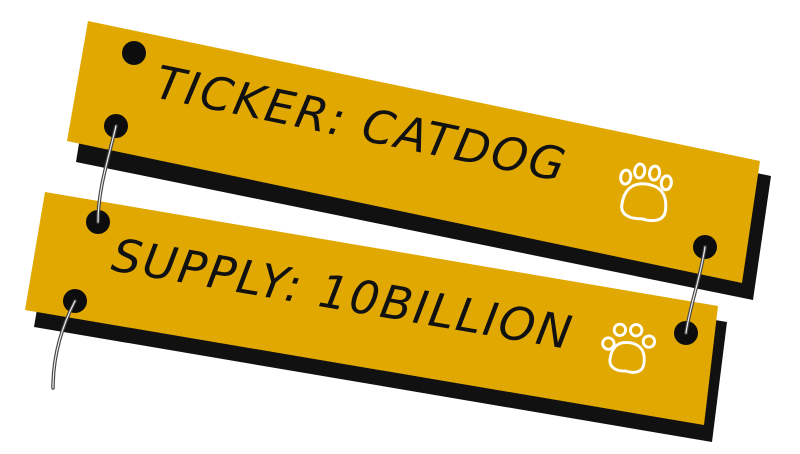  Describe the element at coordinates (134, 53) in the screenshot. I see `hole` at that location.